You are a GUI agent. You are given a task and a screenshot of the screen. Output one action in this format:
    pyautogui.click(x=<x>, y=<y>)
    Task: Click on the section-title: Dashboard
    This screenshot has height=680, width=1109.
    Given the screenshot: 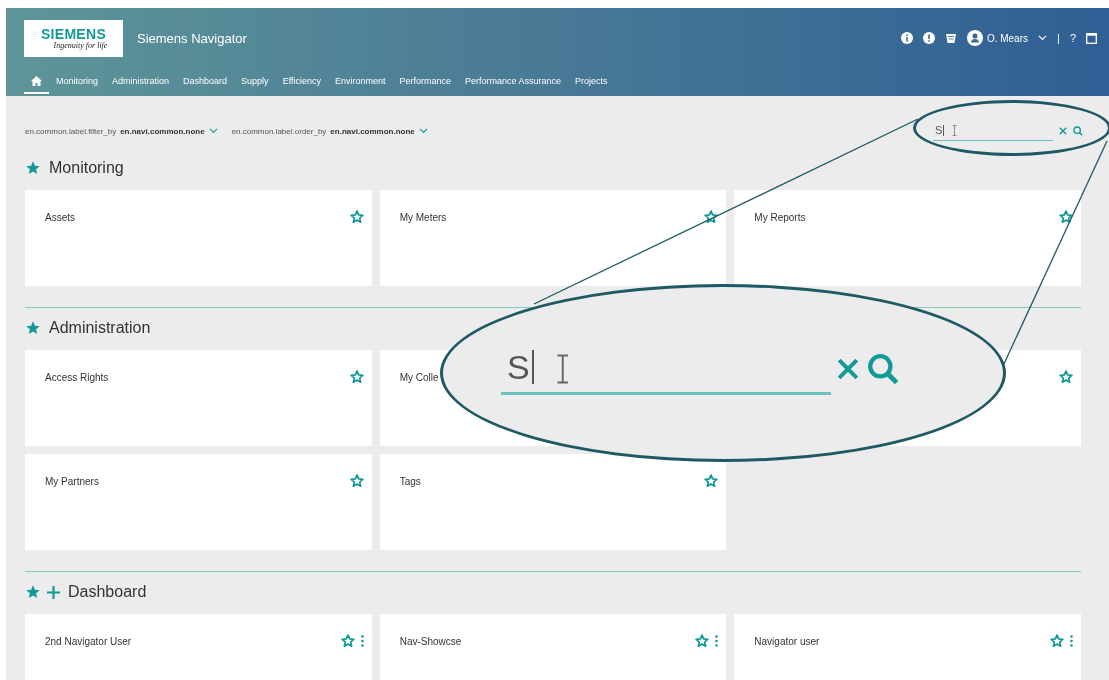 What is the action you would take?
    pyautogui.click(x=107, y=592)
    